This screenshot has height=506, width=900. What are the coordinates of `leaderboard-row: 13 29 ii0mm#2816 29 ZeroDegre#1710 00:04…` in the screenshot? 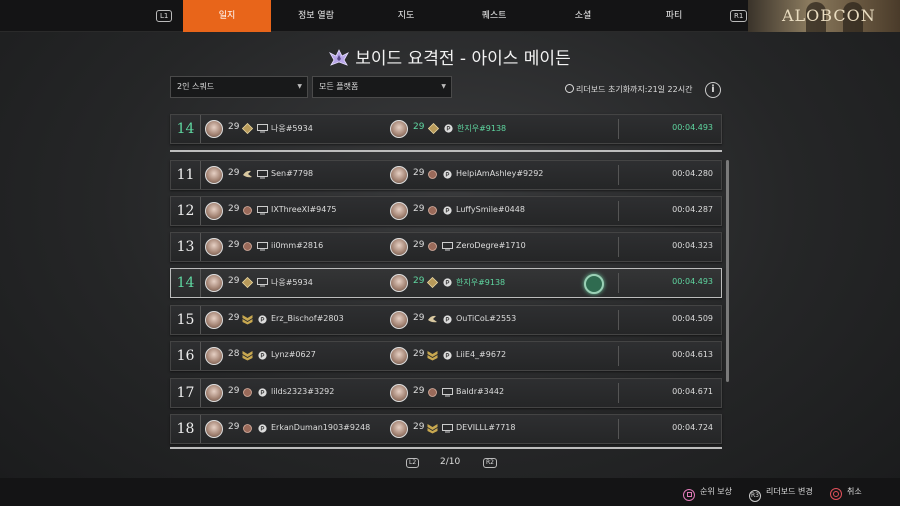 It's located at (446, 247).